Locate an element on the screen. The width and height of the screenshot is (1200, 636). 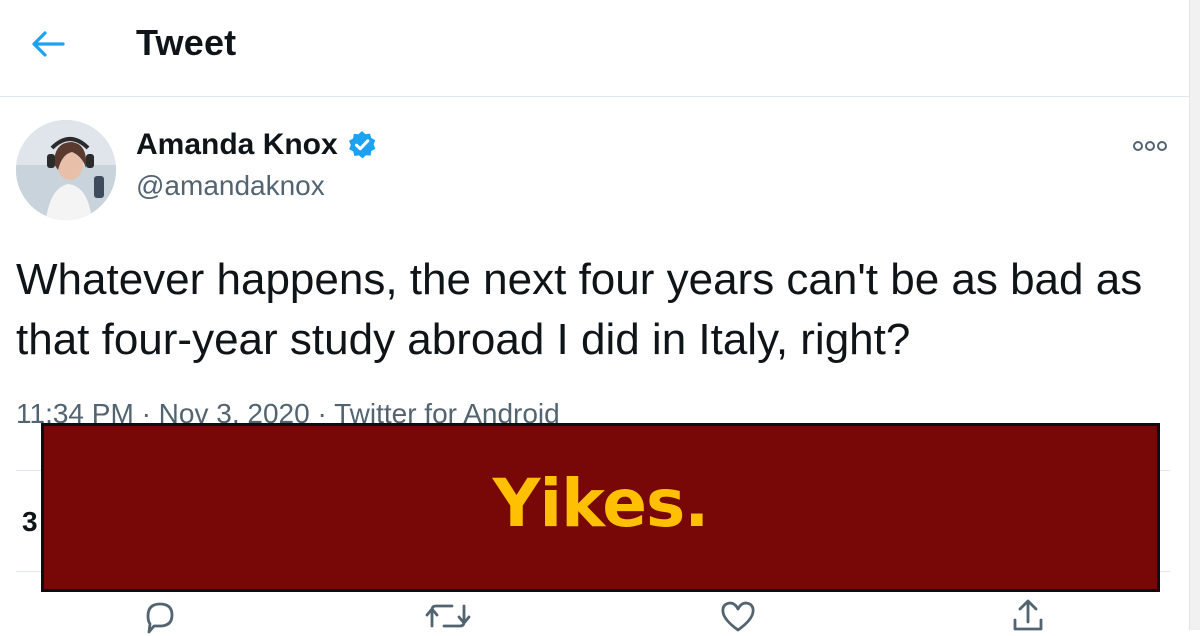
retweet-icon is located at coordinates (448, 616).